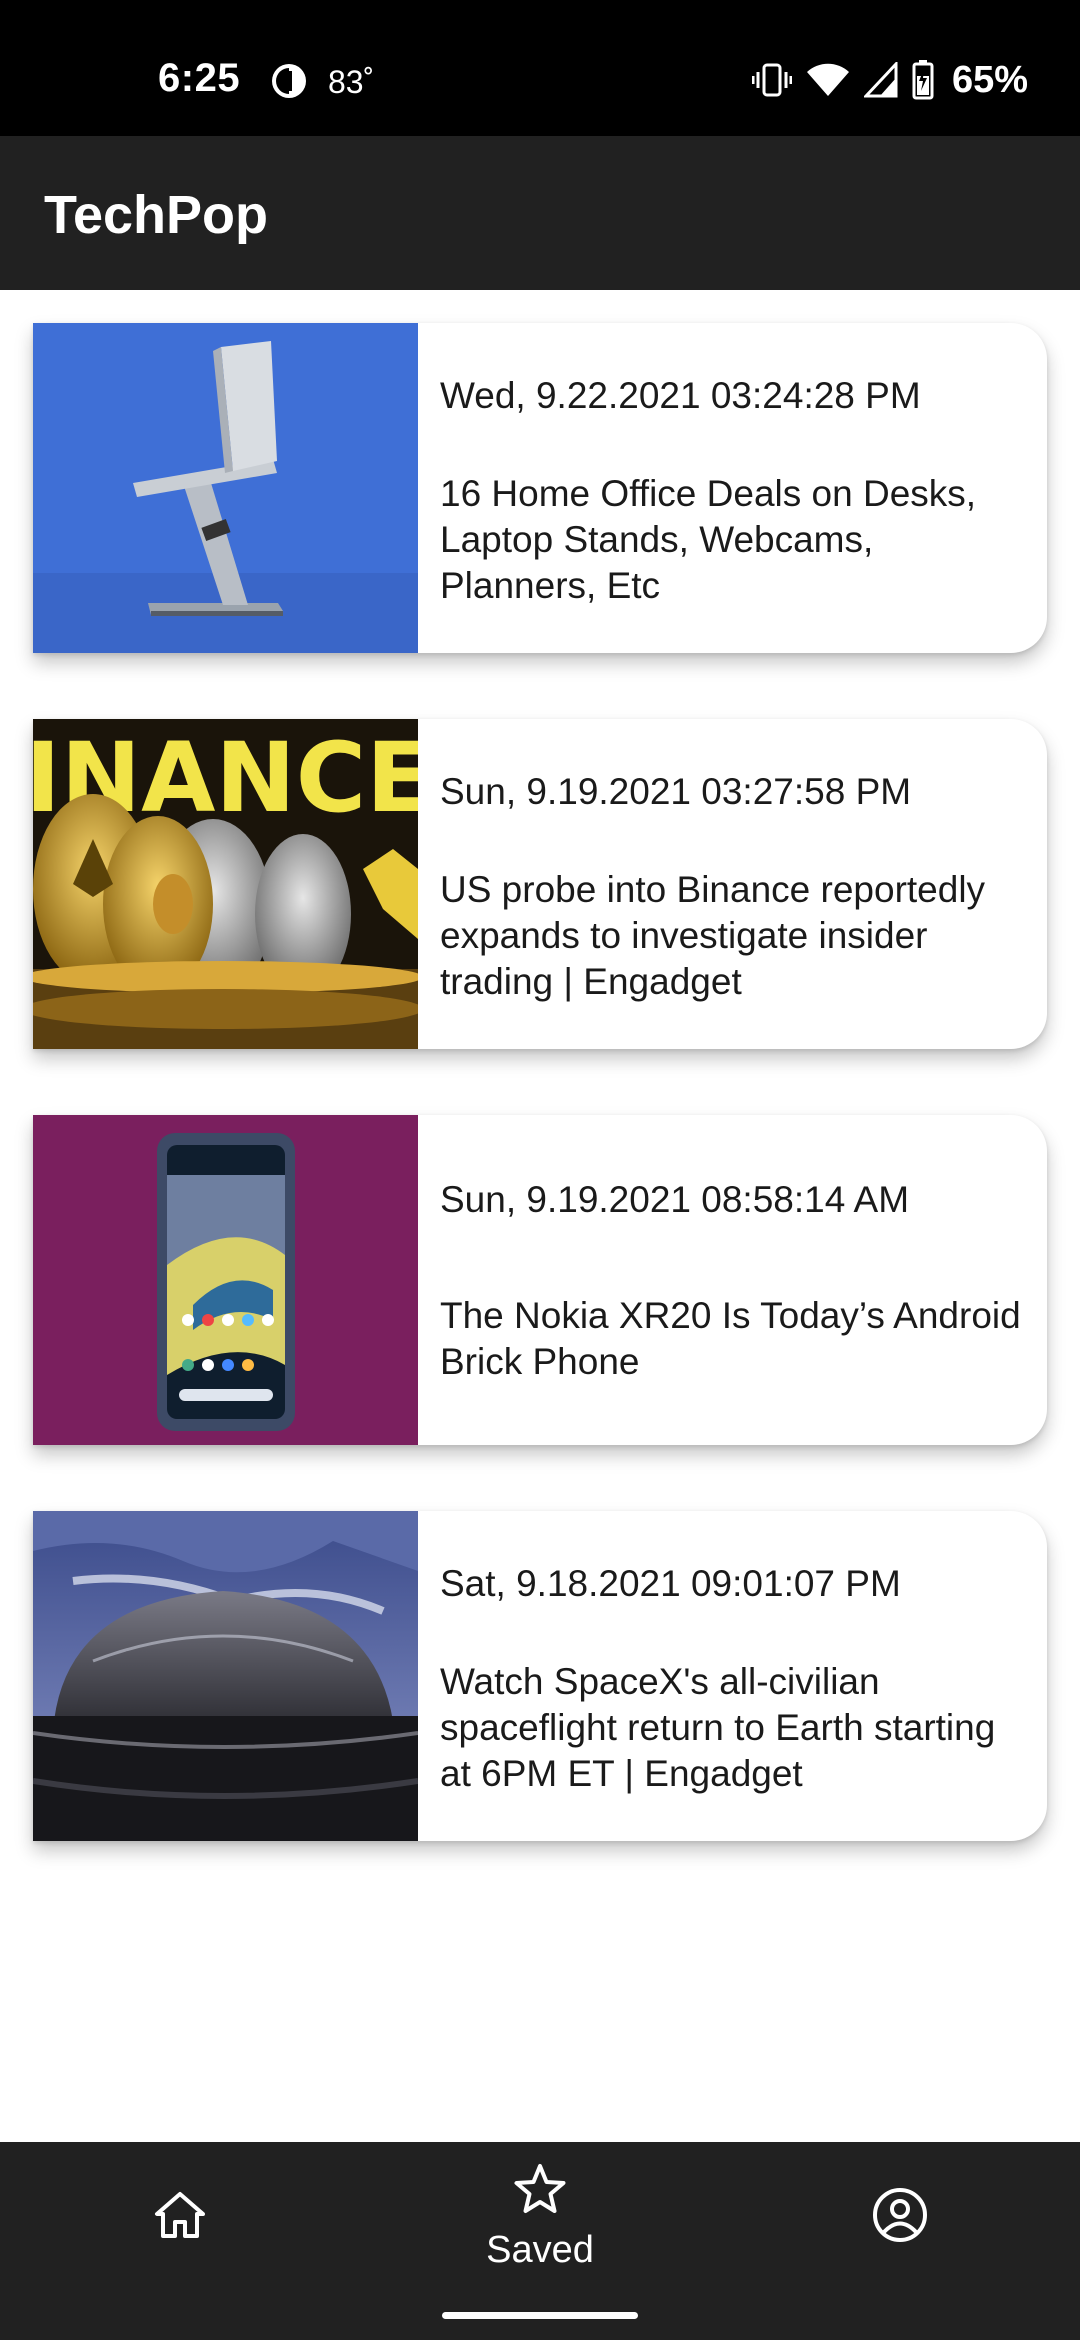 This screenshot has width=1080, height=2340. I want to click on nav-profile, so click(900, 2217).